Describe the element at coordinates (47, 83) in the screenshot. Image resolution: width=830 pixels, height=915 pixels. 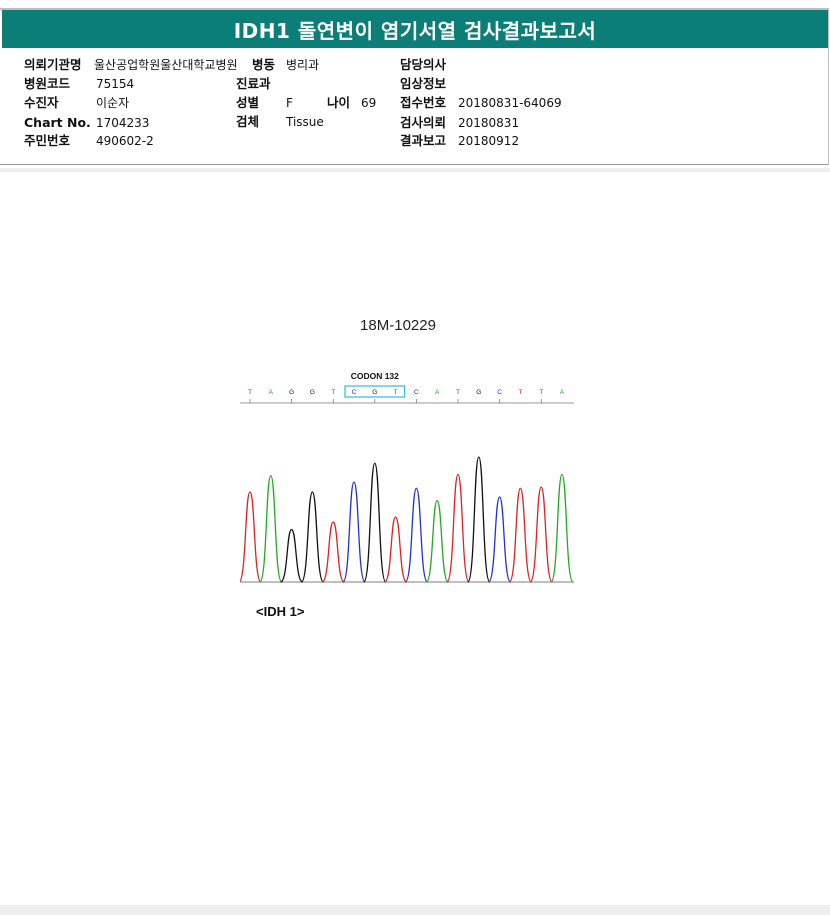
I see `hospital-code-label: 병원코드` at that location.